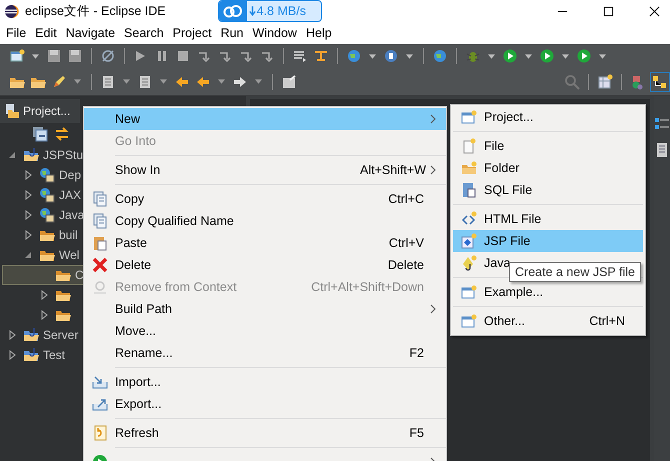 This screenshot has width=670, height=461. I want to click on window-title: eclipse文件 - Eclipse IDE, so click(95, 11).